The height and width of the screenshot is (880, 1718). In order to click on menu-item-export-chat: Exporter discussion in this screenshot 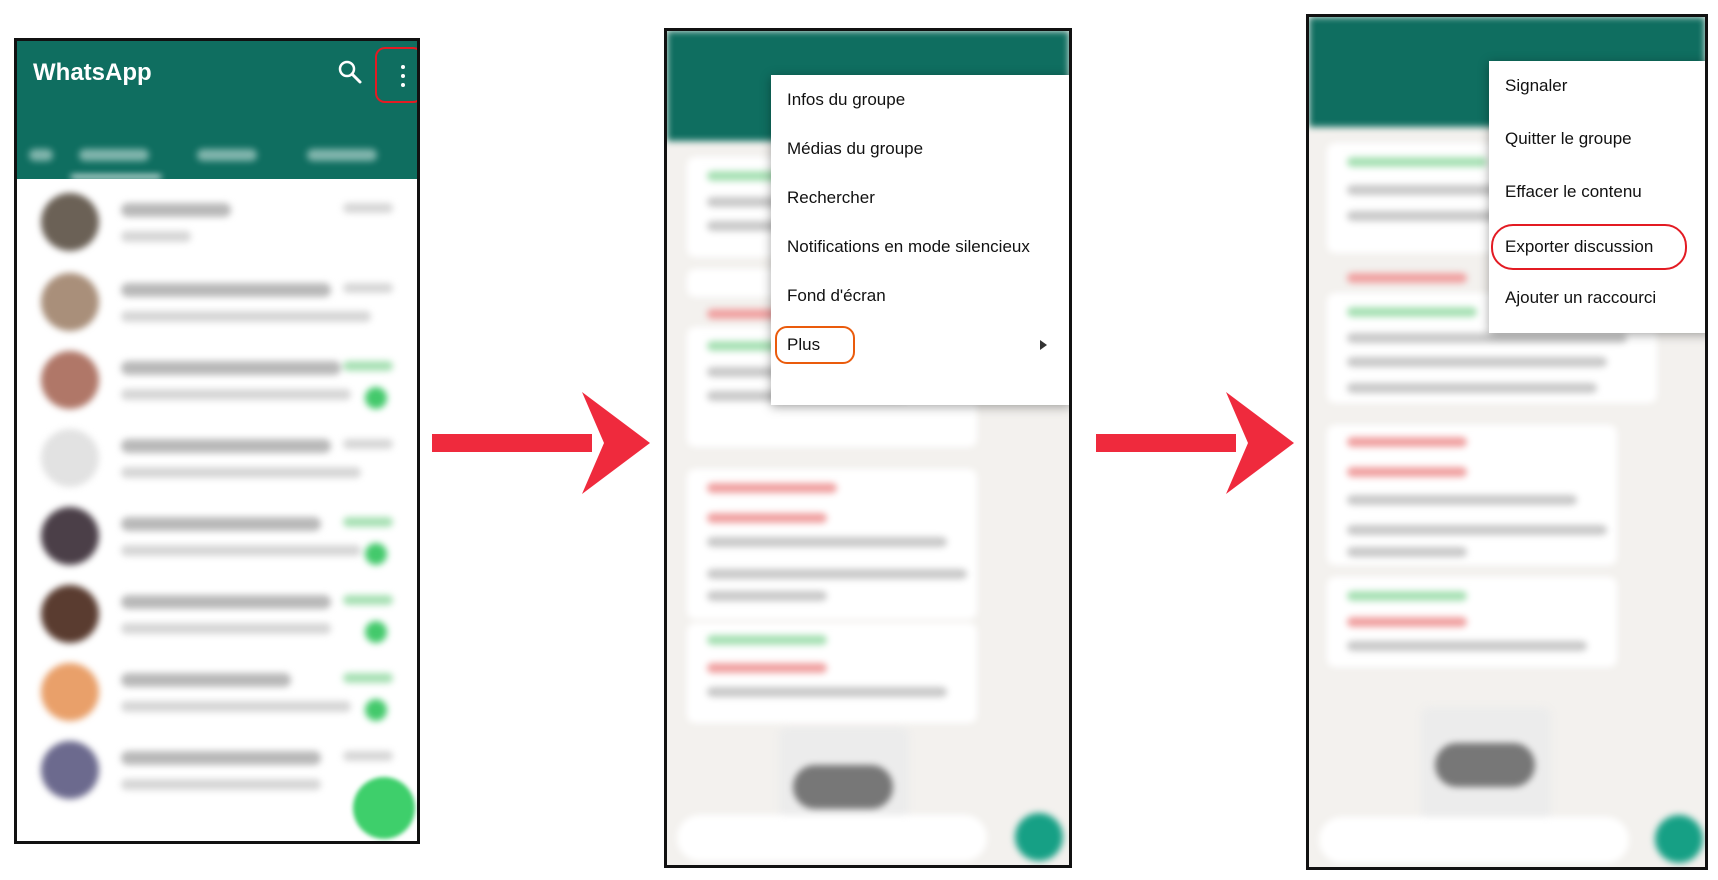, I will do `click(1597, 246)`.